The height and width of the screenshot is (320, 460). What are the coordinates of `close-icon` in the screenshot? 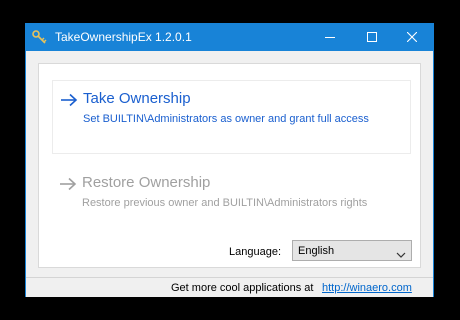 It's located at (412, 38).